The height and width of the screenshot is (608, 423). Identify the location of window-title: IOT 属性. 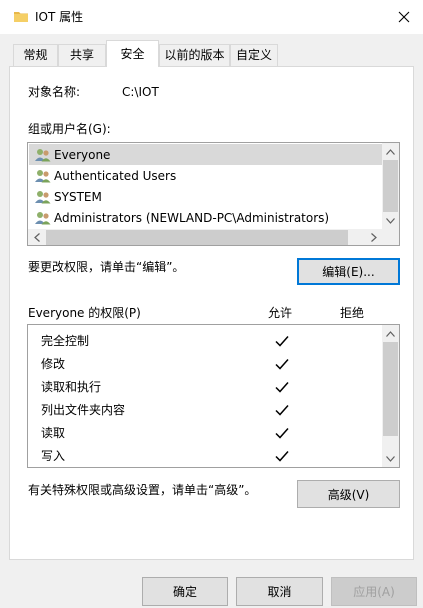
(59, 17).